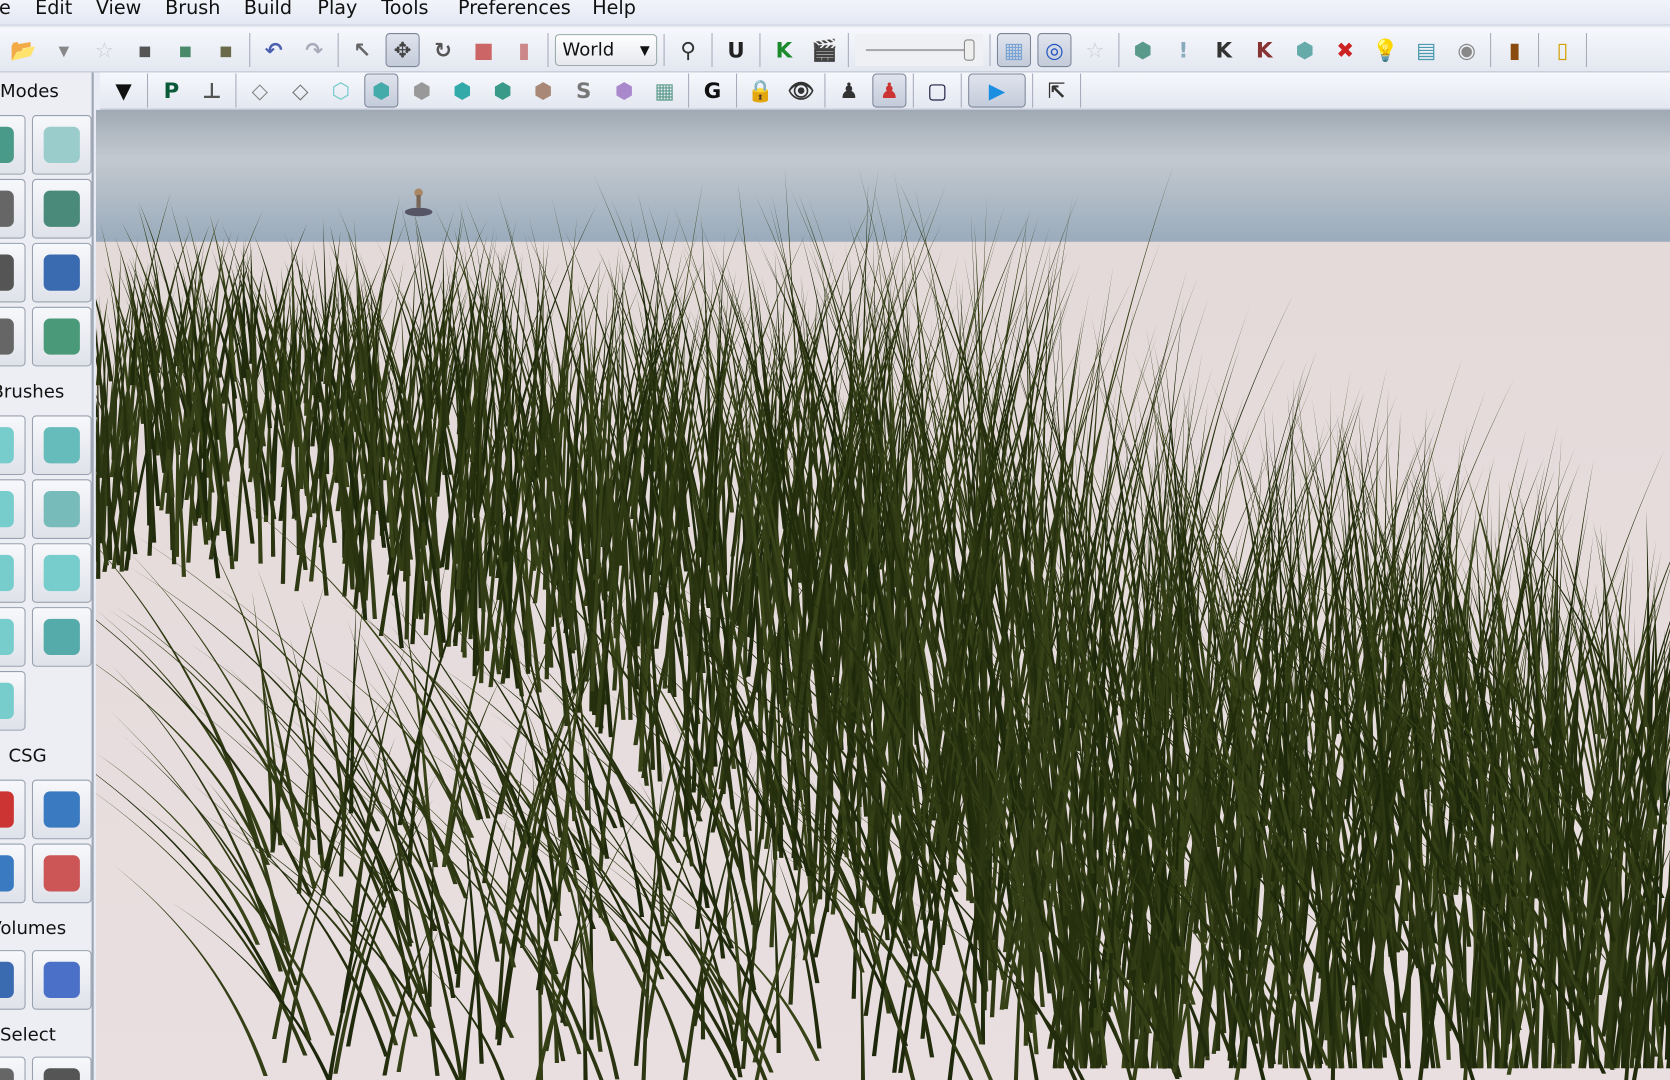 The image size is (1670, 1080). What do you see at coordinates (543, 90) in the screenshot?
I see `texture-density-button: ⬢` at bounding box center [543, 90].